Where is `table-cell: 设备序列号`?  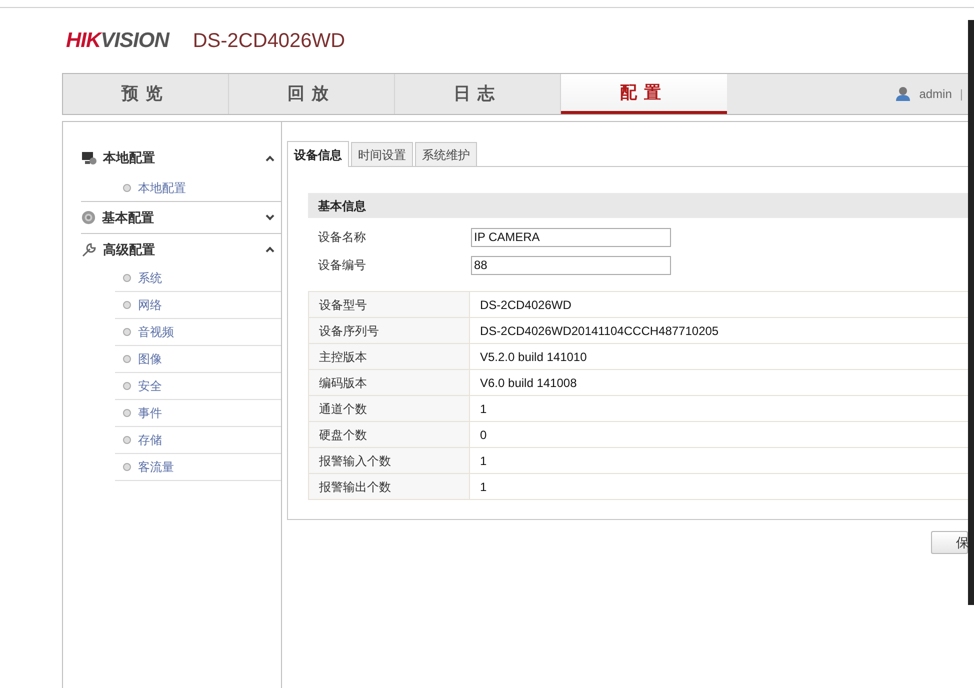
table-cell: 设备序列号 is located at coordinates (389, 330).